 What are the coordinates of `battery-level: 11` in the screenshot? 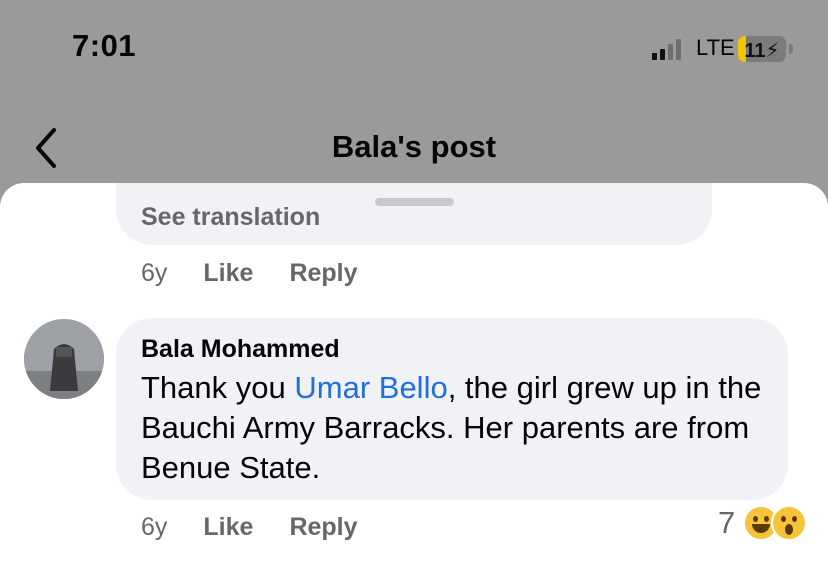 It's located at (755, 51).